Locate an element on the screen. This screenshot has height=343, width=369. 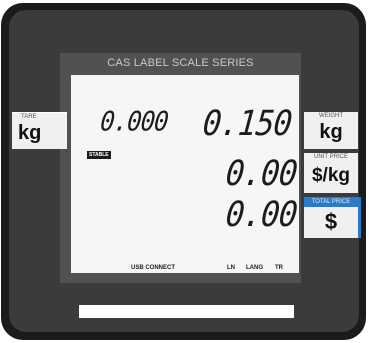
total-price-readout: 0.00 is located at coordinates (261, 214).